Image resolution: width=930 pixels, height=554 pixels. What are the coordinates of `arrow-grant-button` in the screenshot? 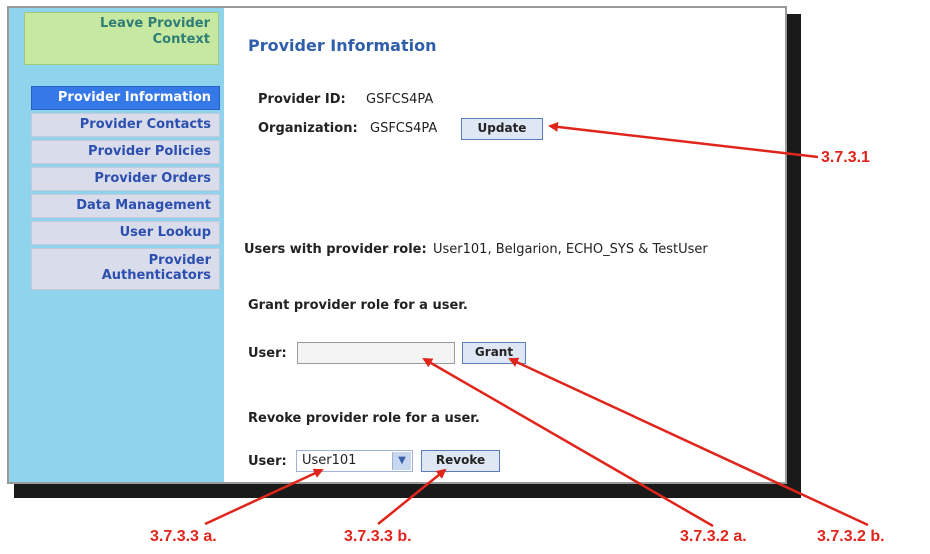 It's located at (688, 442).